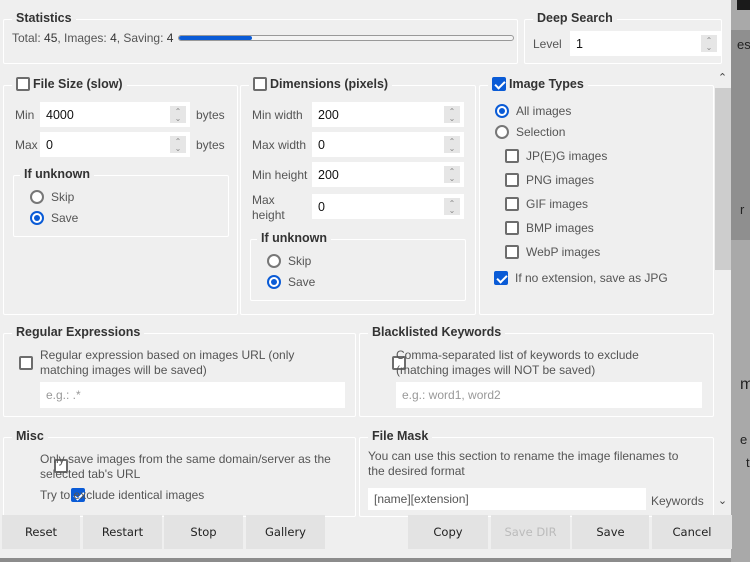  I want to click on all-images-label: All images, so click(544, 111).